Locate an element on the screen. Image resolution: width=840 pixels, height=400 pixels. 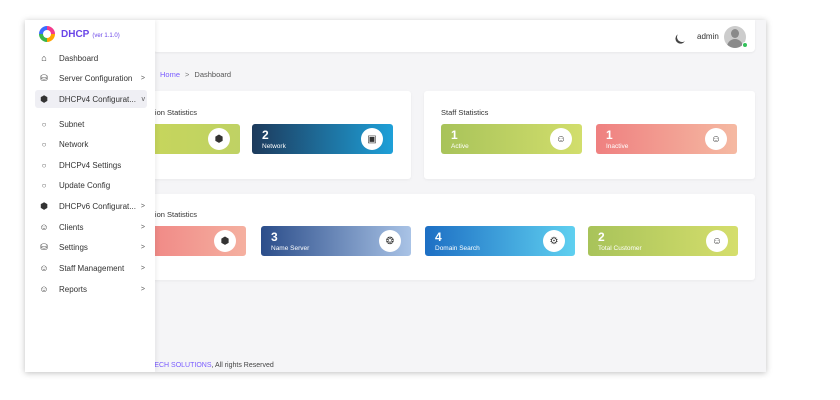
user-name: admin is located at coordinates (708, 36).